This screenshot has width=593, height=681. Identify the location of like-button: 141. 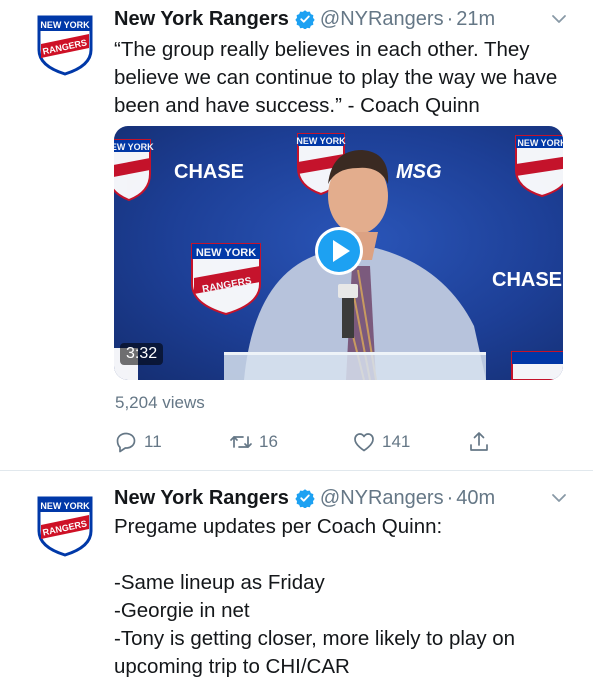
(381, 442).